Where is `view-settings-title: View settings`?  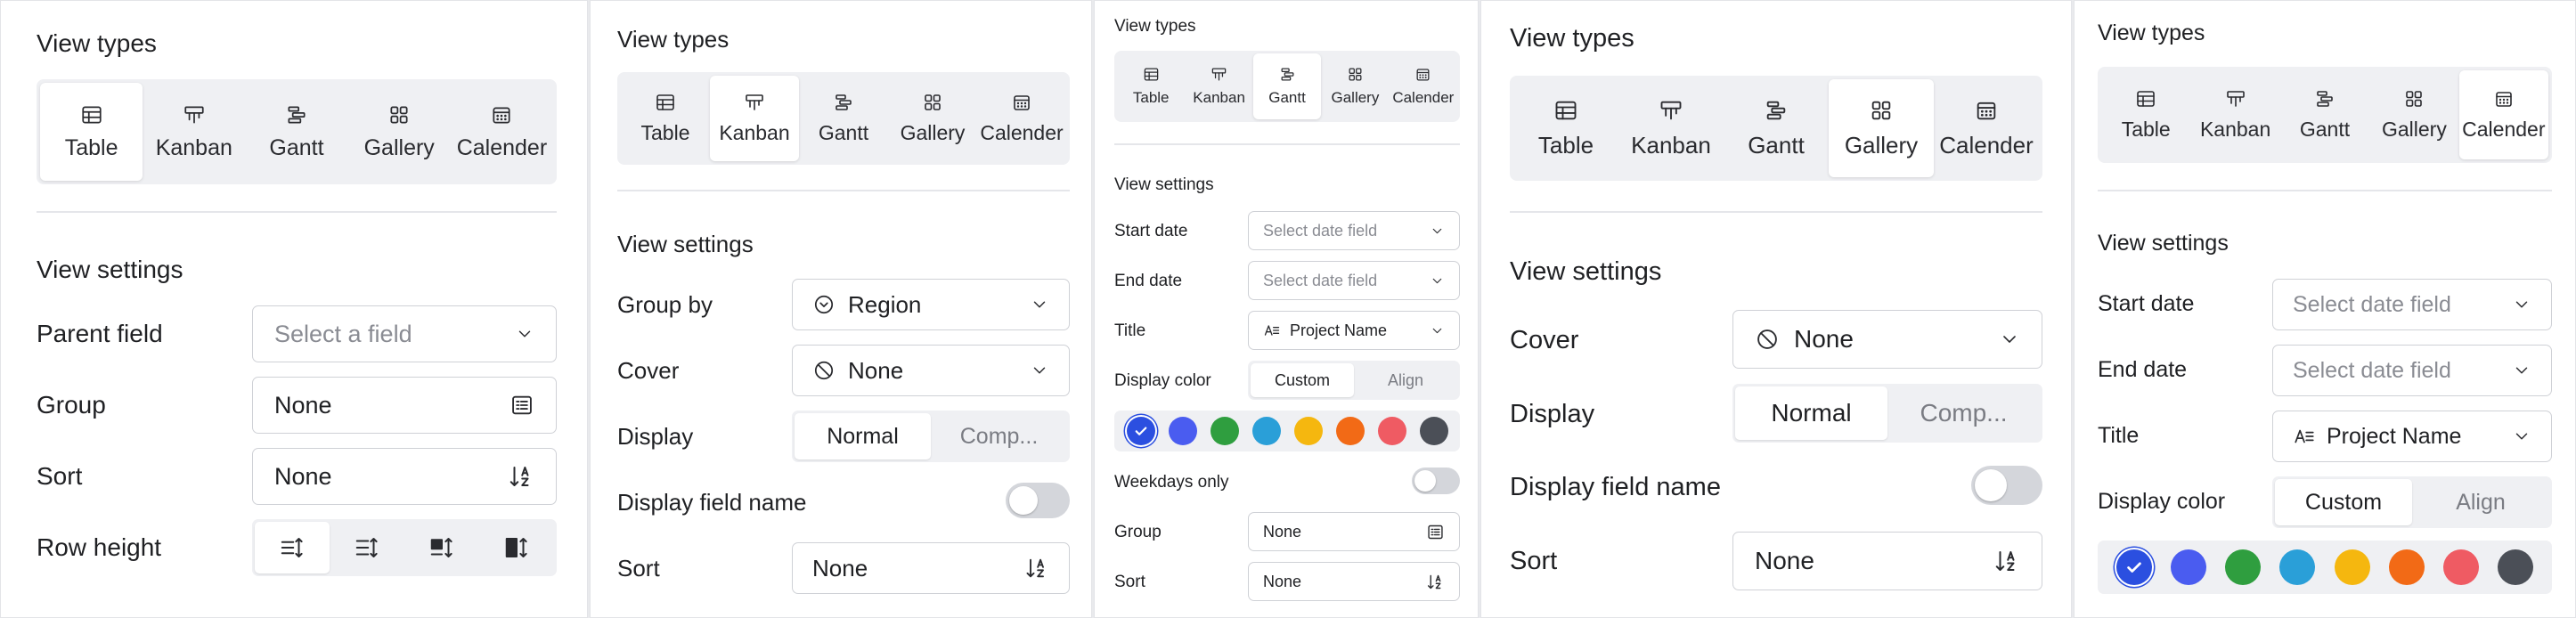 view-settings-title: View settings is located at coordinates (1164, 184).